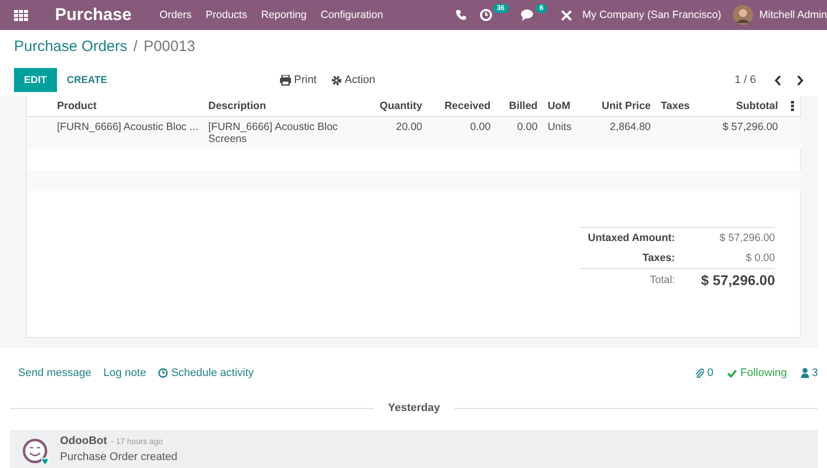  Describe the element at coordinates (793, 15) in the screenshot. I see `user-name: Mitchell Admin` at that location.